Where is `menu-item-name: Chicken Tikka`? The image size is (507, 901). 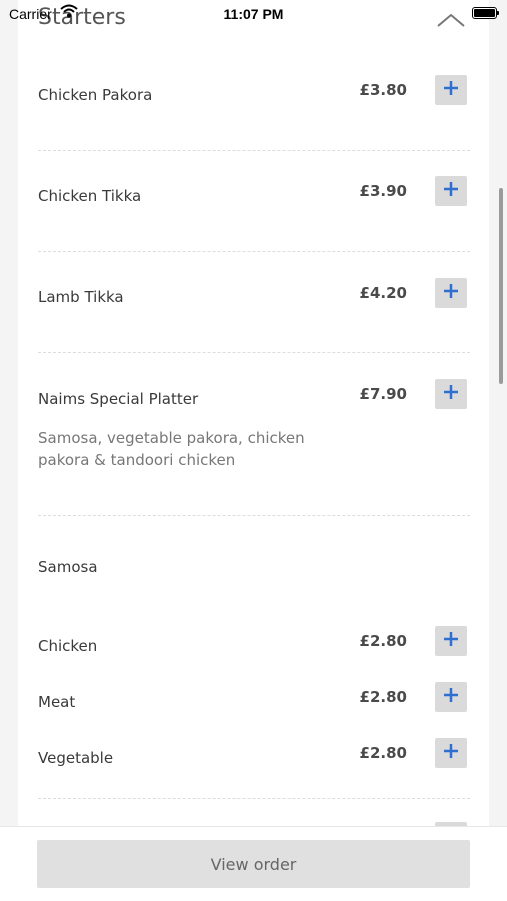 menu-item-name: Chicken Tikka is located at coordinates (90, 196).